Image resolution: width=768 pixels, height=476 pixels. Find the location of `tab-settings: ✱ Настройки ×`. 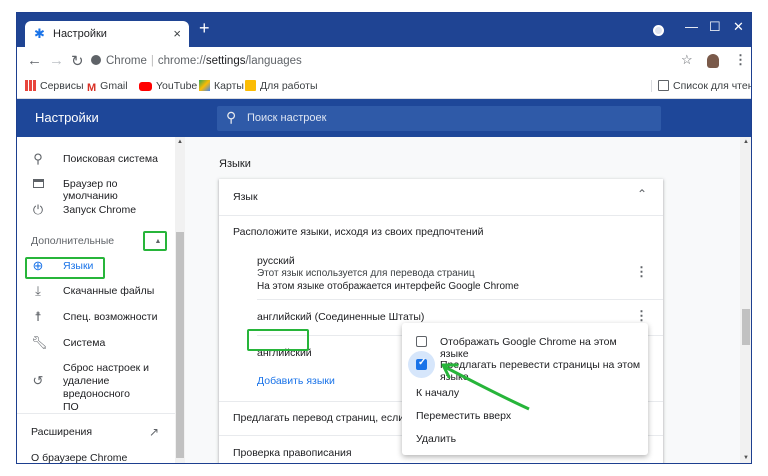

tab-settings: ✱ Настройки × is located at coordinates (107, 34).